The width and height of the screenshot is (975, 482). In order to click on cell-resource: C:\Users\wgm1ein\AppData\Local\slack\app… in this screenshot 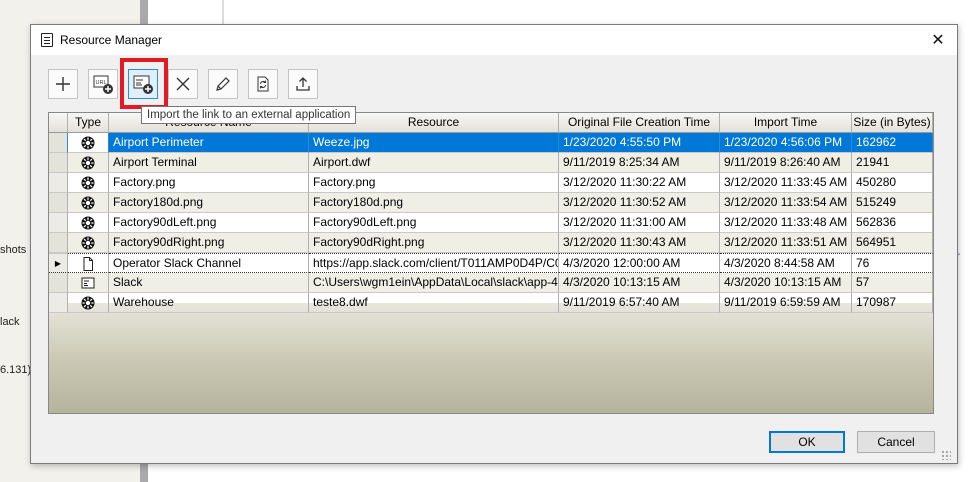, I will do `click(434, 283)`.